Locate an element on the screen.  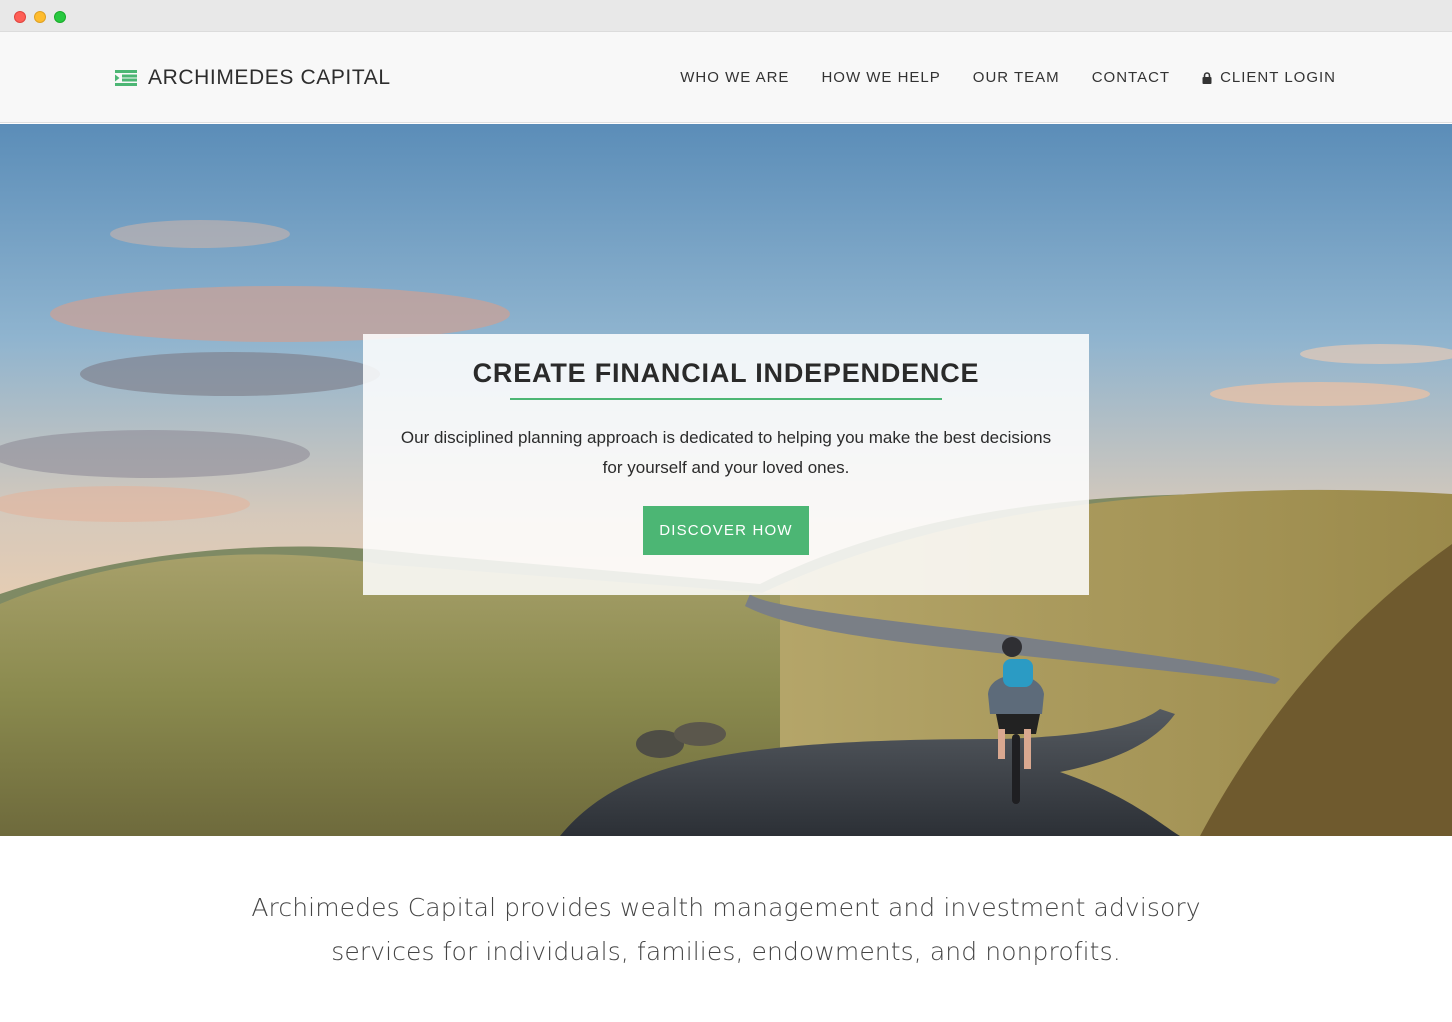
nav-how-we-help: HOW WE HELP is located at coordinates (880, 77).